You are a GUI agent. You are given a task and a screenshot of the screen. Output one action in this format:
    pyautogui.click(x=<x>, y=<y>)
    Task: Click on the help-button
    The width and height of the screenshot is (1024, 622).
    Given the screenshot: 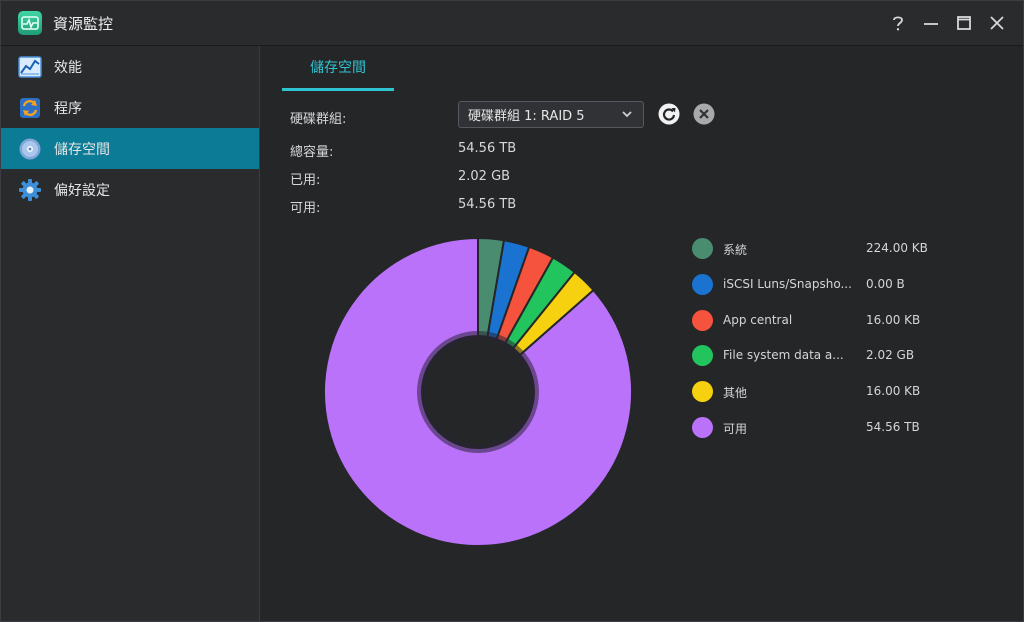 What is the action you would take?
    pyautogui.click(x=897, y=23)
    